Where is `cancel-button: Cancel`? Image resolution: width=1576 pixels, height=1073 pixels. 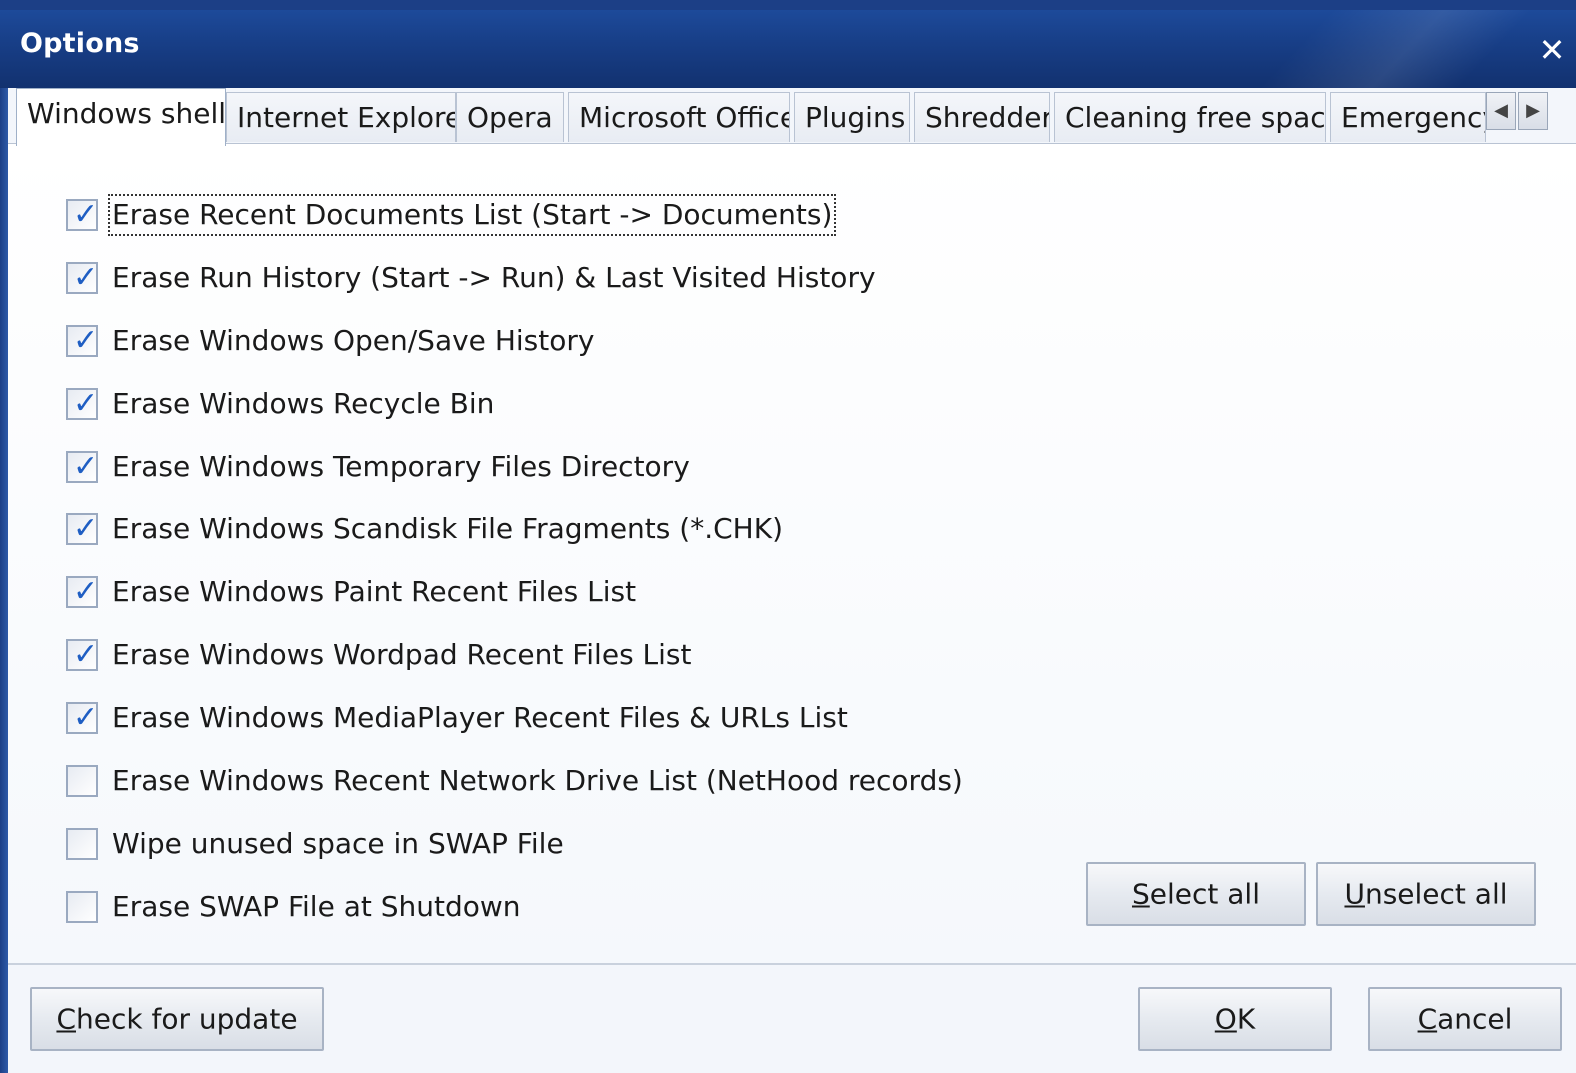
cancel-button: Cancel is located at coordinates (1465, 1019).